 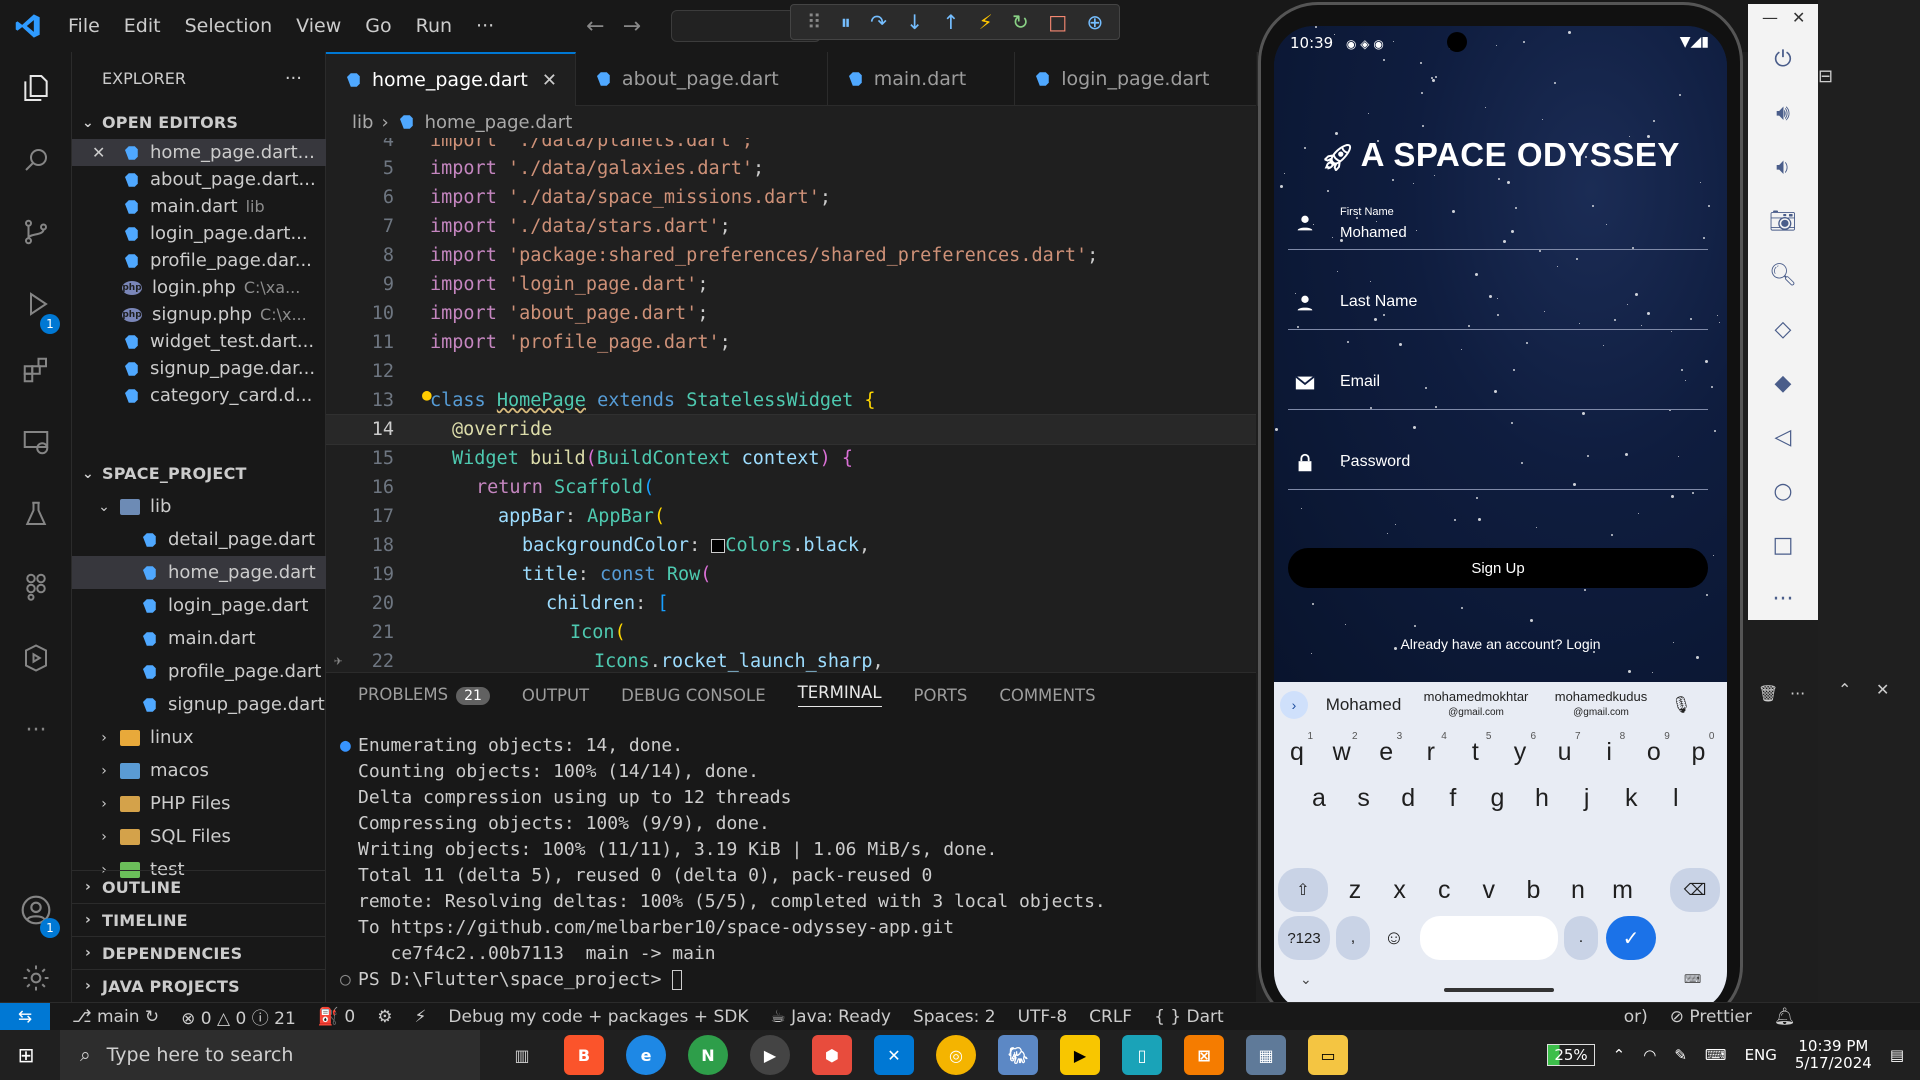 What do you see at coordinates (914, 22) in the screenshot?
I see `step-into-icon: ↓` at bounding box center [914, 22].